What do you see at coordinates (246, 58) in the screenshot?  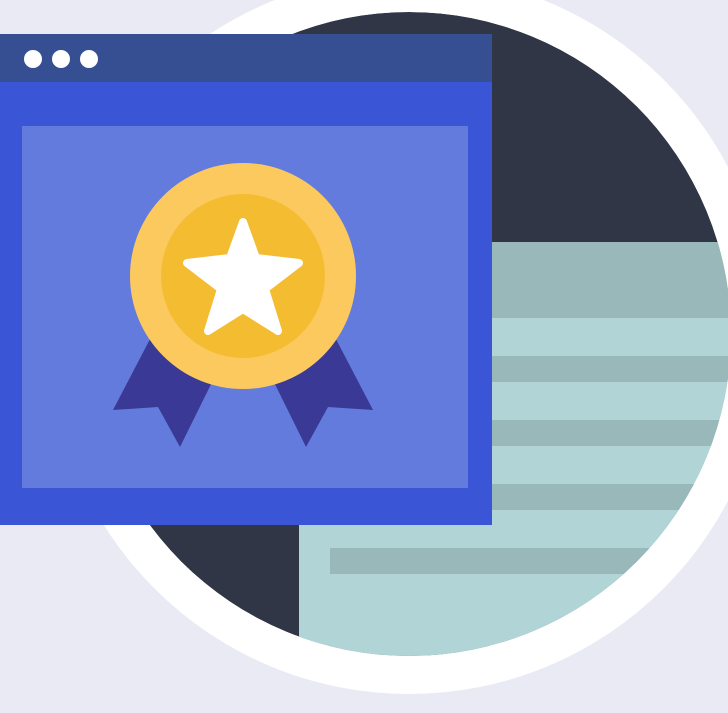 I see `window-titlebar` at bounding box center [246, 58].